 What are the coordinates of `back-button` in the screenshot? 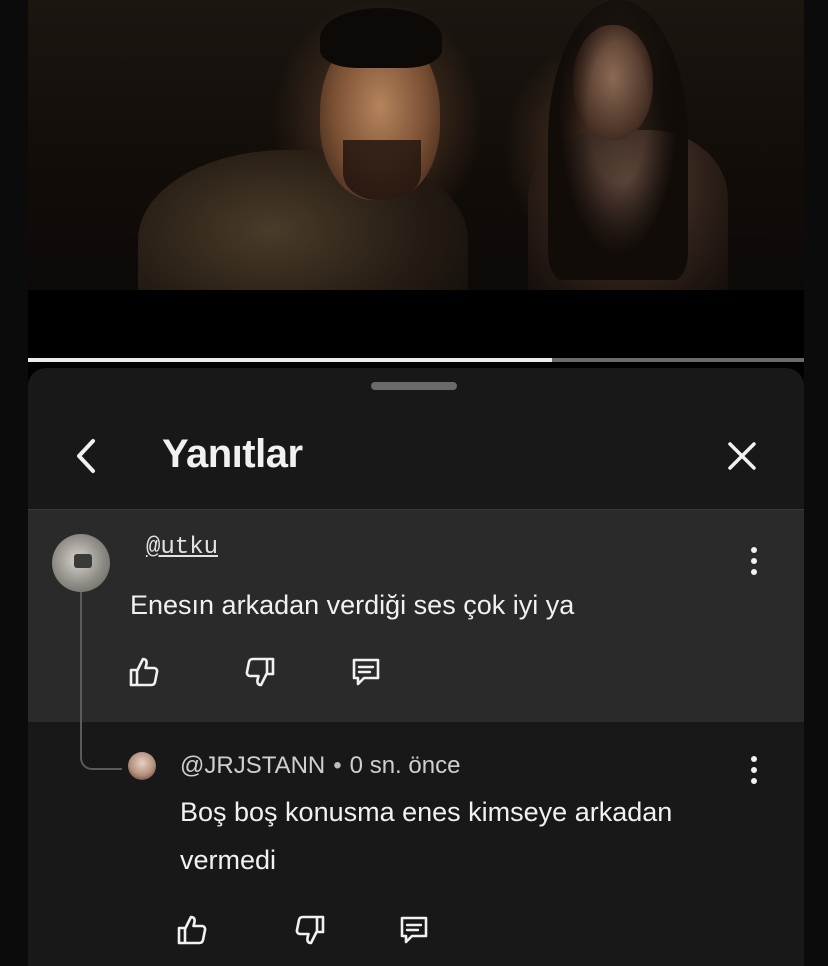 It's located at (86, 456).